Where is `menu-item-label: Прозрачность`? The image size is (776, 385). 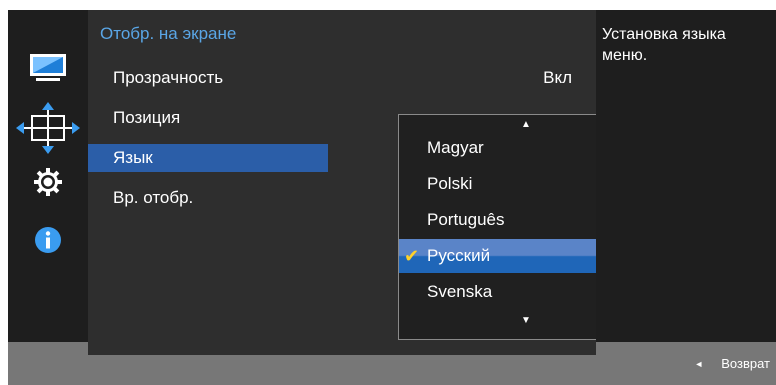
menu-item-label: Прозрачность is located at coordinates (168, 77).